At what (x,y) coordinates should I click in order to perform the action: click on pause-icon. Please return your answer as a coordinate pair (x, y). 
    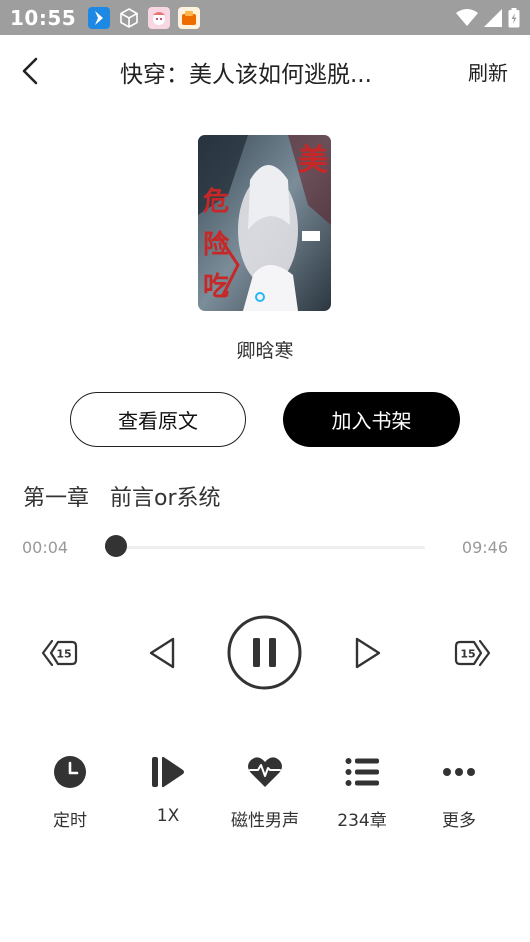
    Looking at the image, I should click on (264, 652).